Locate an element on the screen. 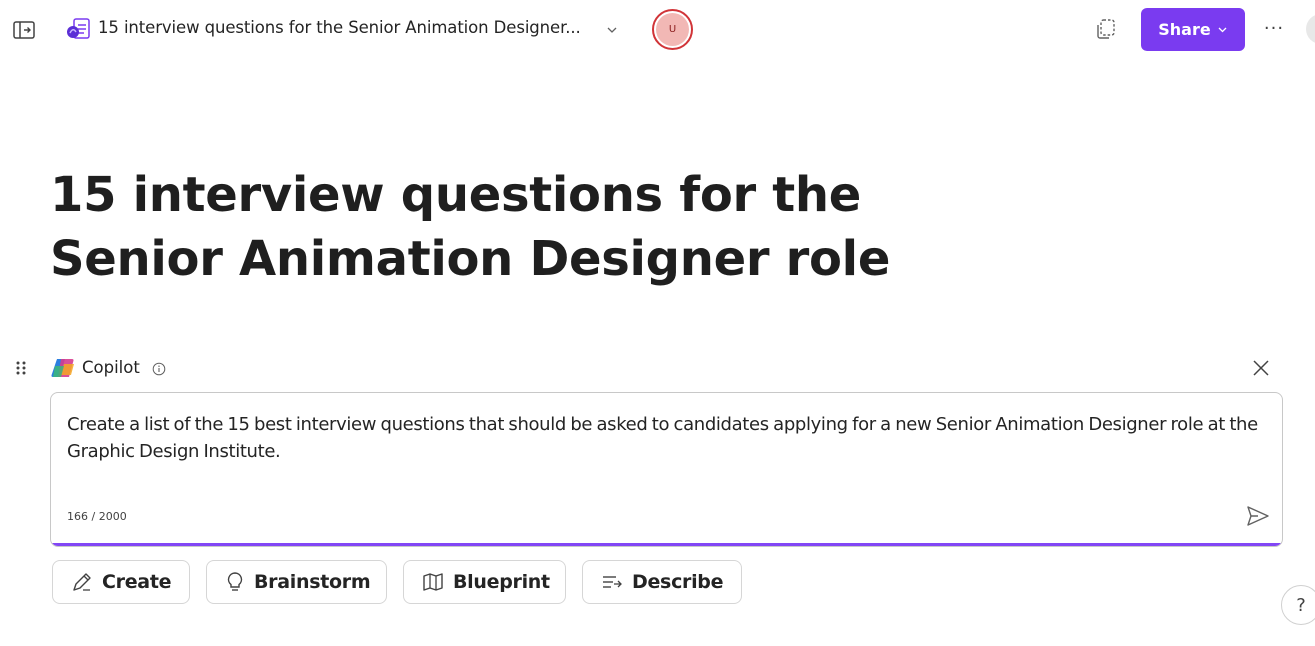 This screenshot has width=1315, height=646. copilot-label: Copilot is located at coordinates (111, 367).